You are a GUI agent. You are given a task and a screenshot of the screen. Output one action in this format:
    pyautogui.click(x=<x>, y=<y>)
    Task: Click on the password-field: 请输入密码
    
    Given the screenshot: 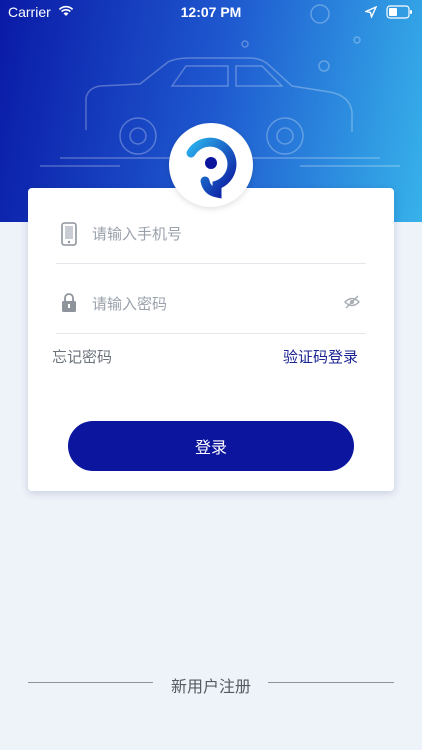 What is the action you would take?
    pyautogui.click(x=211, y=308)
    